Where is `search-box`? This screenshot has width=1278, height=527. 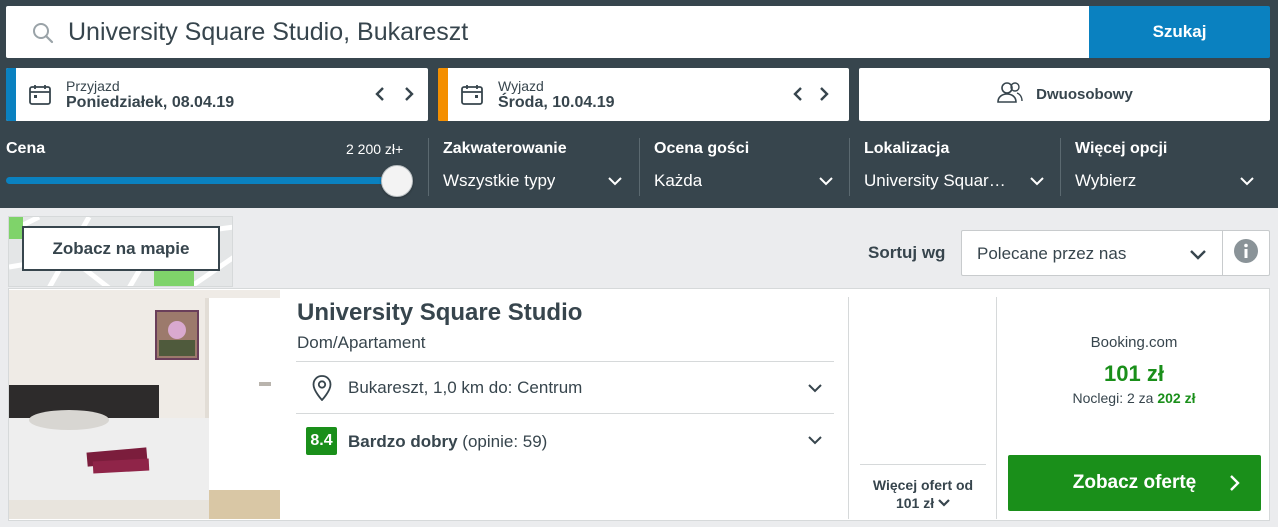
search-box is located at coordinates (548, 32).